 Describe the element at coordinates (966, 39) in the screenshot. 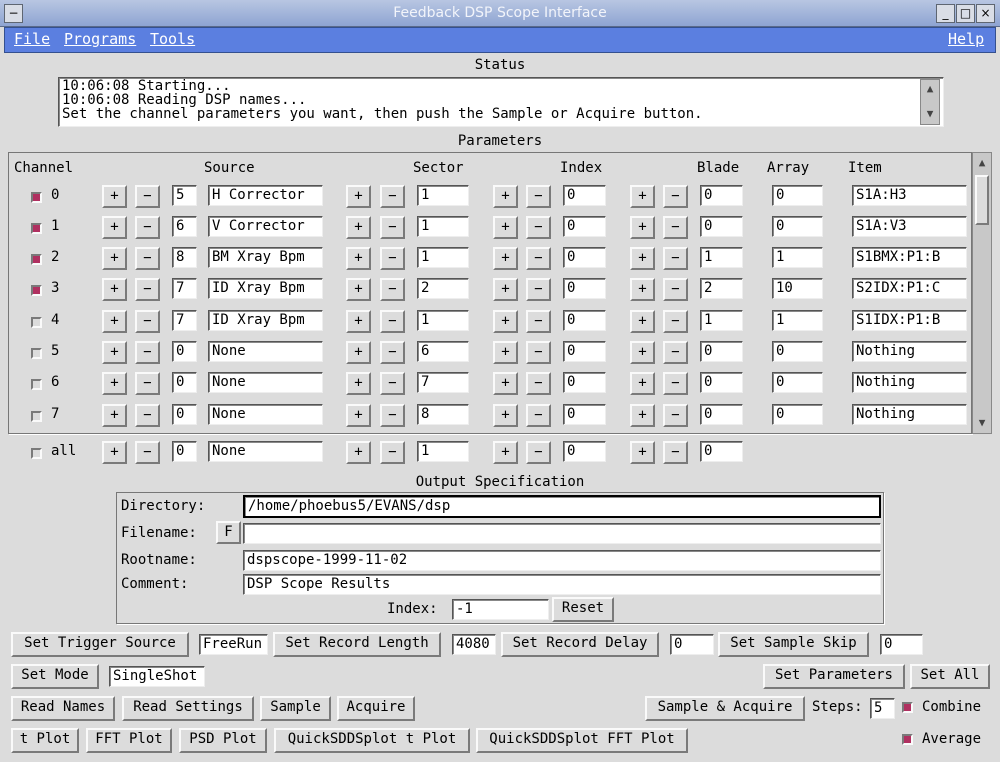

I see `menu-help: Help` at that location.